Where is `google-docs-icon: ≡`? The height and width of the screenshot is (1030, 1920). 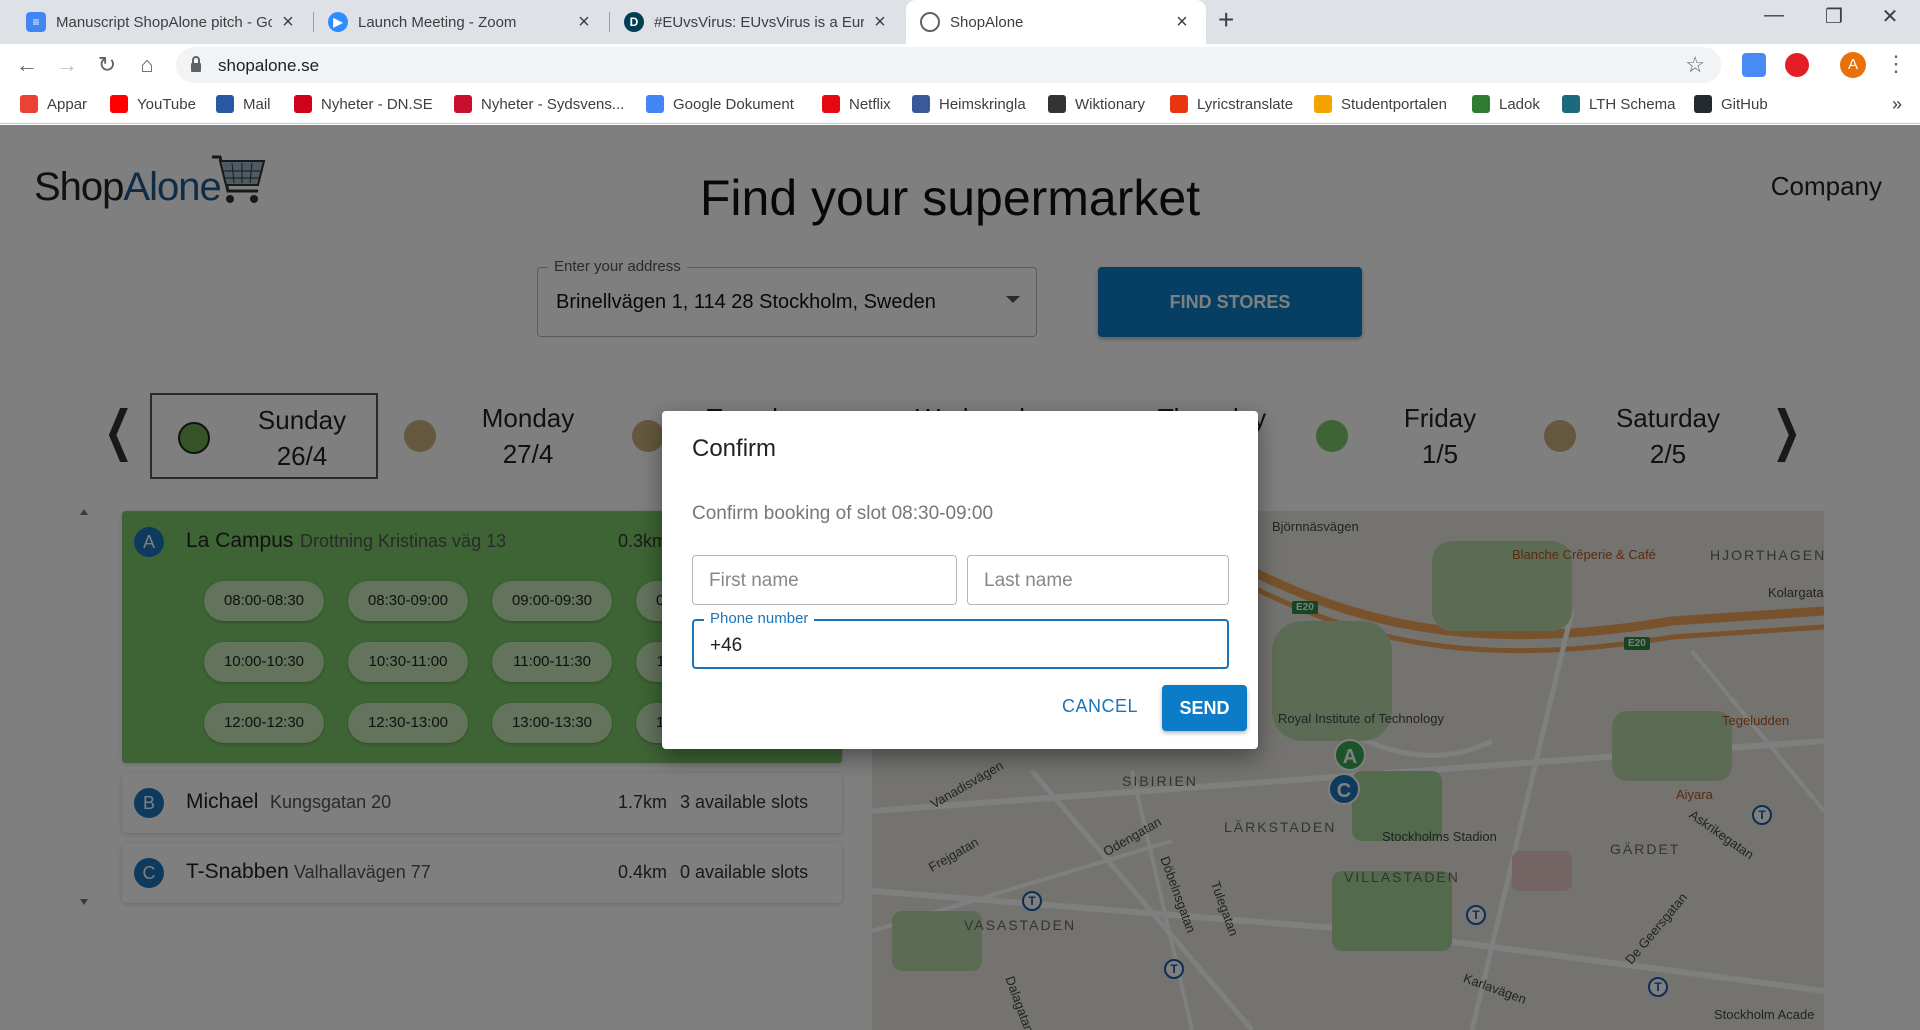
google-docs-icon: ≡ is located at coordinates (36, 22).